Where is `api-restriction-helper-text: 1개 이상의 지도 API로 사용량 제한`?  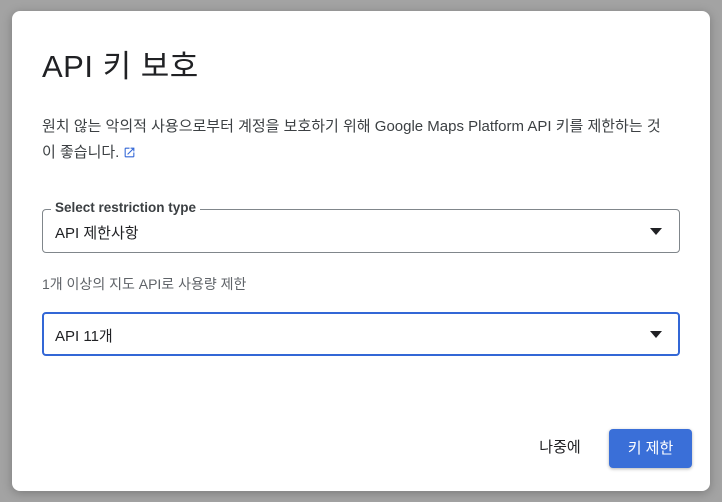
api-restriction-helper-text: 1개 이상의 지도 API로 사용량 제한 is located at coordinates (144, 284).